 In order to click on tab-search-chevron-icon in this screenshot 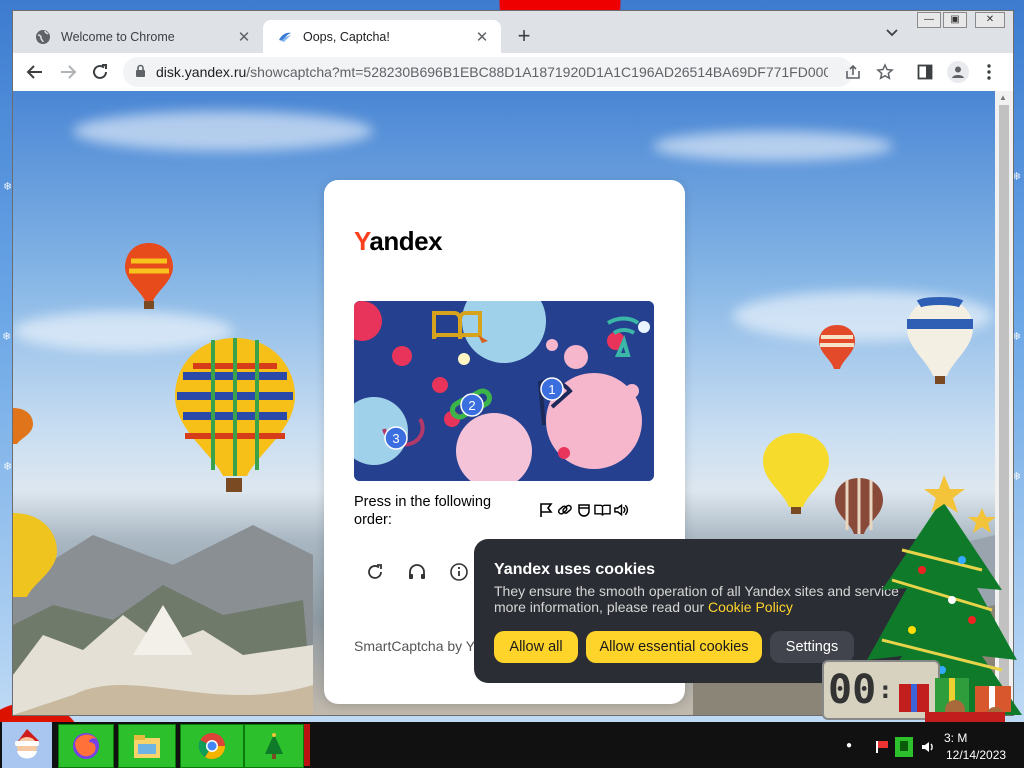, I will do `click(892, 34)`.